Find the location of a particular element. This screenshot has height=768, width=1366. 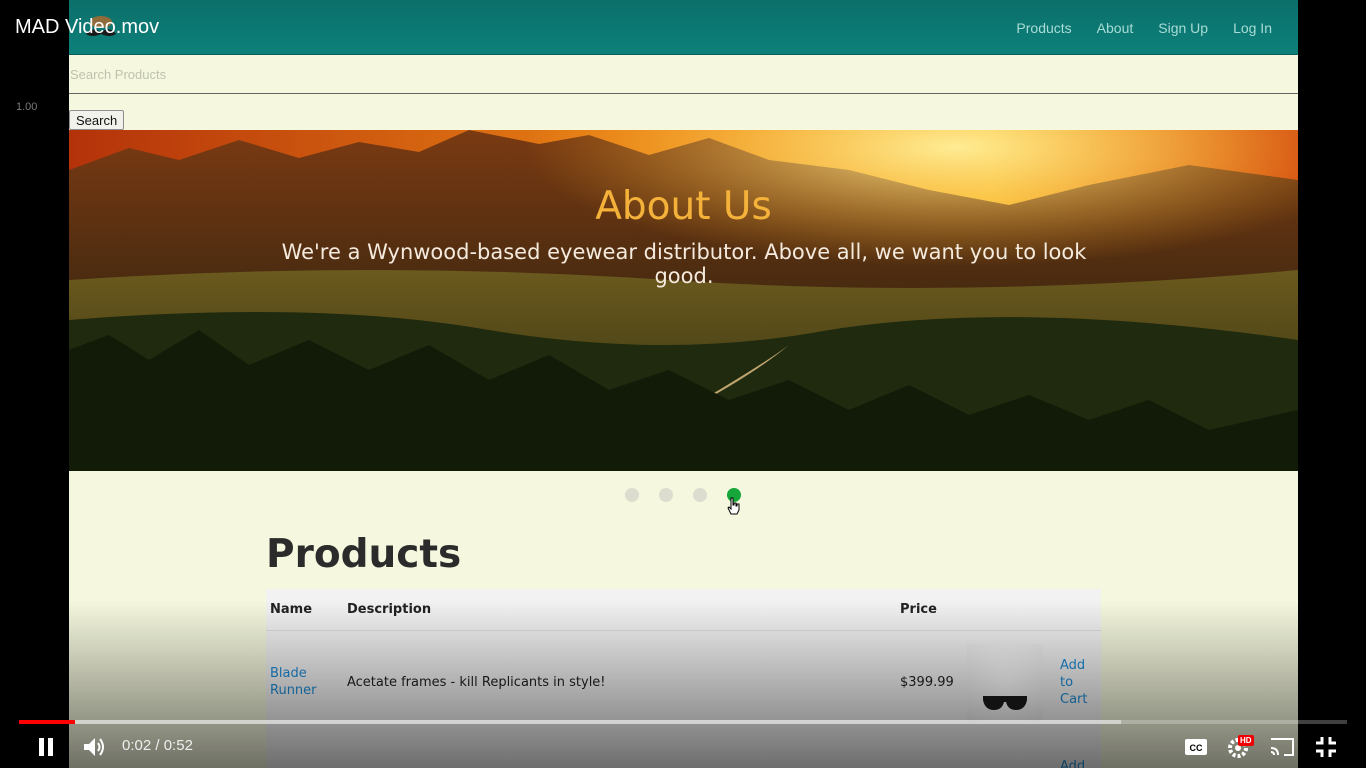

pause-button is located at coordinates (46, 747).